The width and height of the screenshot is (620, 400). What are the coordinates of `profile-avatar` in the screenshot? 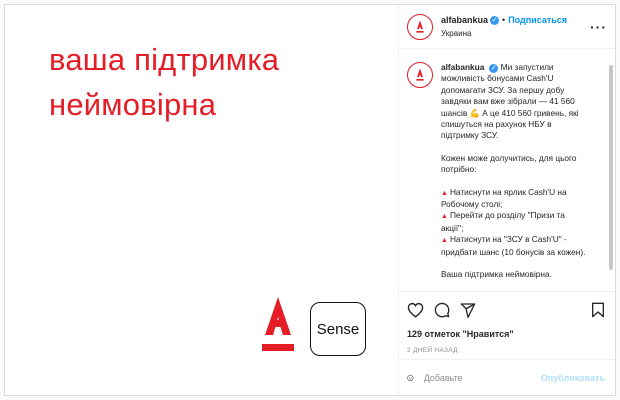 It's located at (420, 26).